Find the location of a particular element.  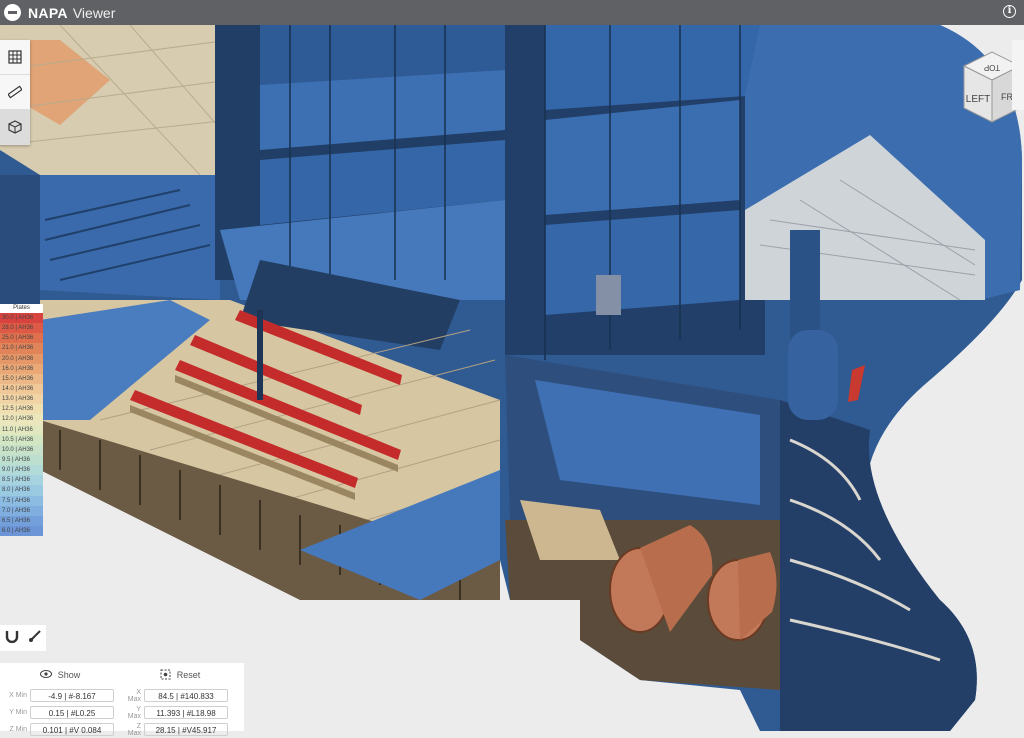

legend-row: 13.0 | AH36 is located at coordinates (21, 399).